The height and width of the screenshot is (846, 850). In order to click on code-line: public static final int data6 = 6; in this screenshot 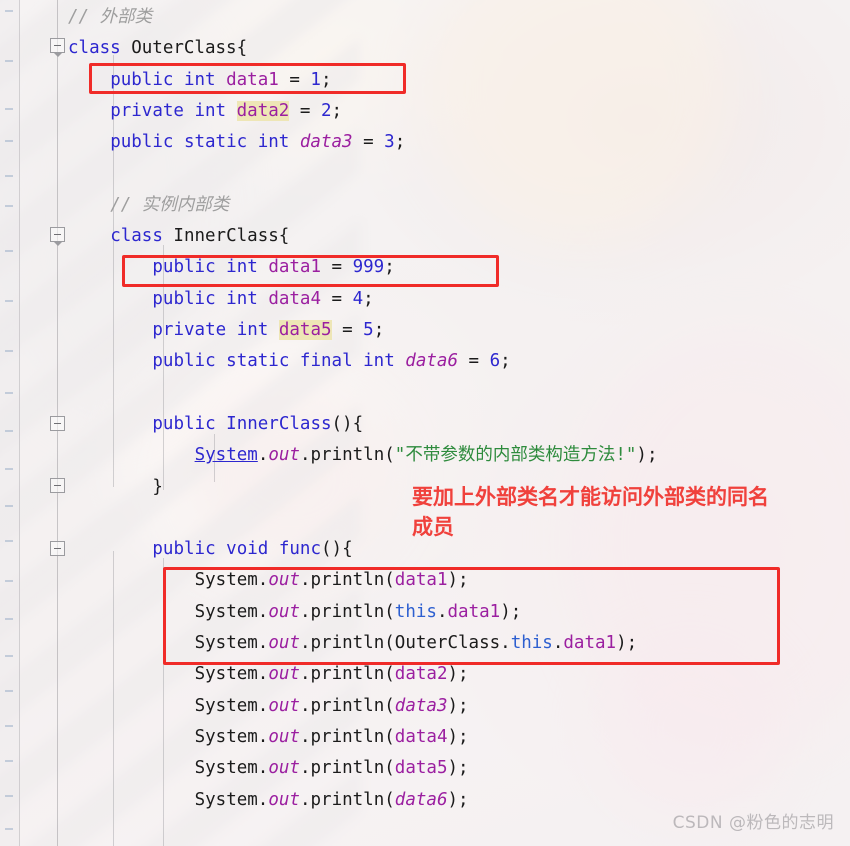, I will do `click(425, 361)`.